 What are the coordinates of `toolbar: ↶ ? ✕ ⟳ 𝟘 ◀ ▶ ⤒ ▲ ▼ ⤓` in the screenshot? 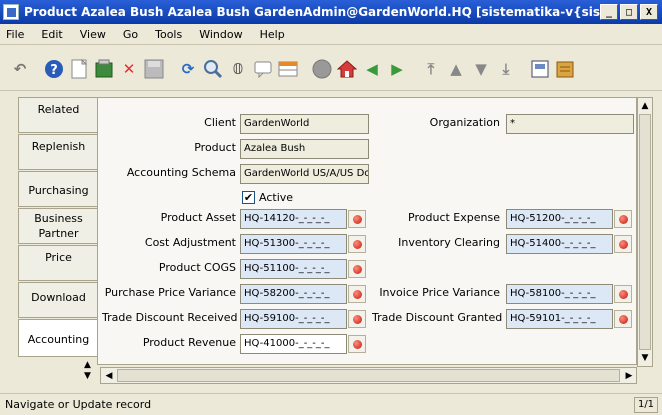 It's located at (331, 69).